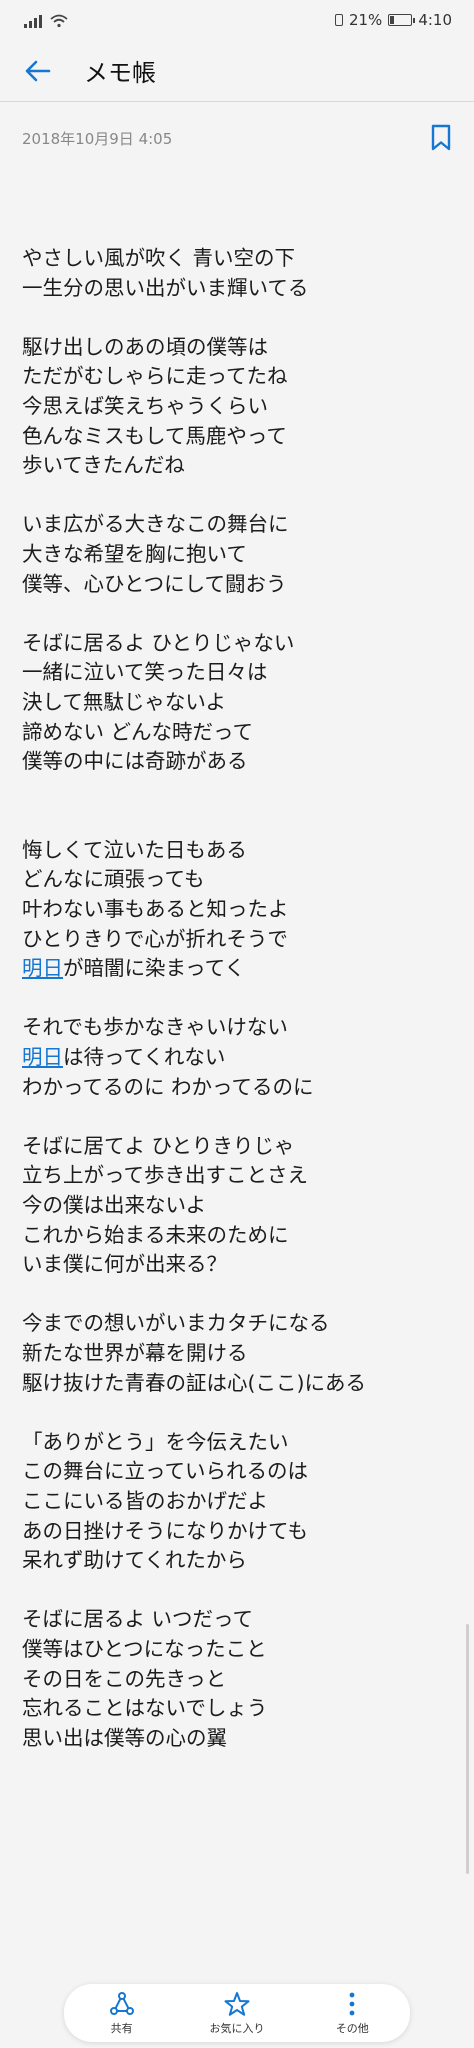 This screenshot has height=2048, width=474. Describe the element at coordinates (46, 20) in the screenshot. I see `status-left` at that location.